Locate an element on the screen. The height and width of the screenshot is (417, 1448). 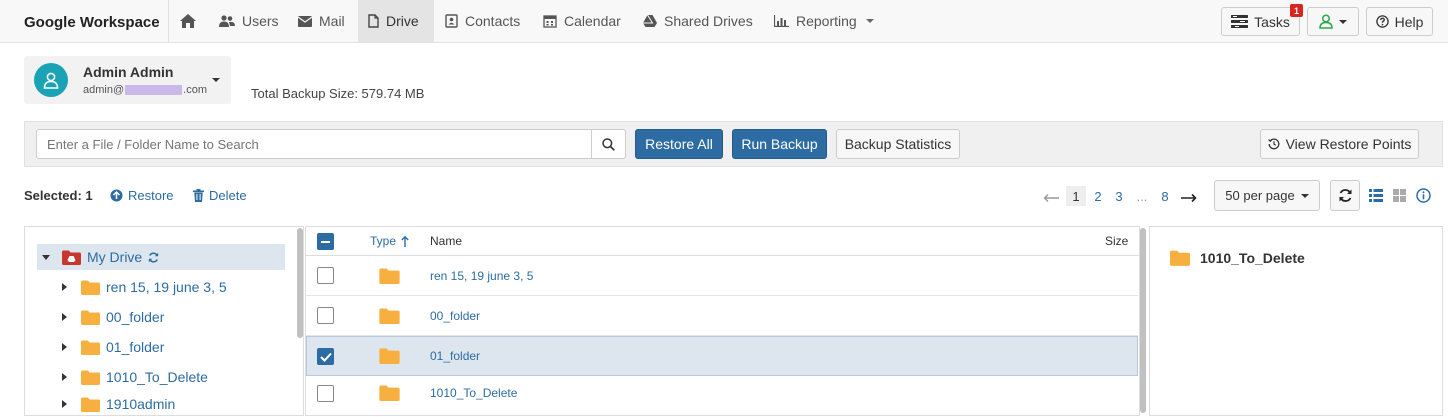
search-icon is located at coordinates (608, 144).